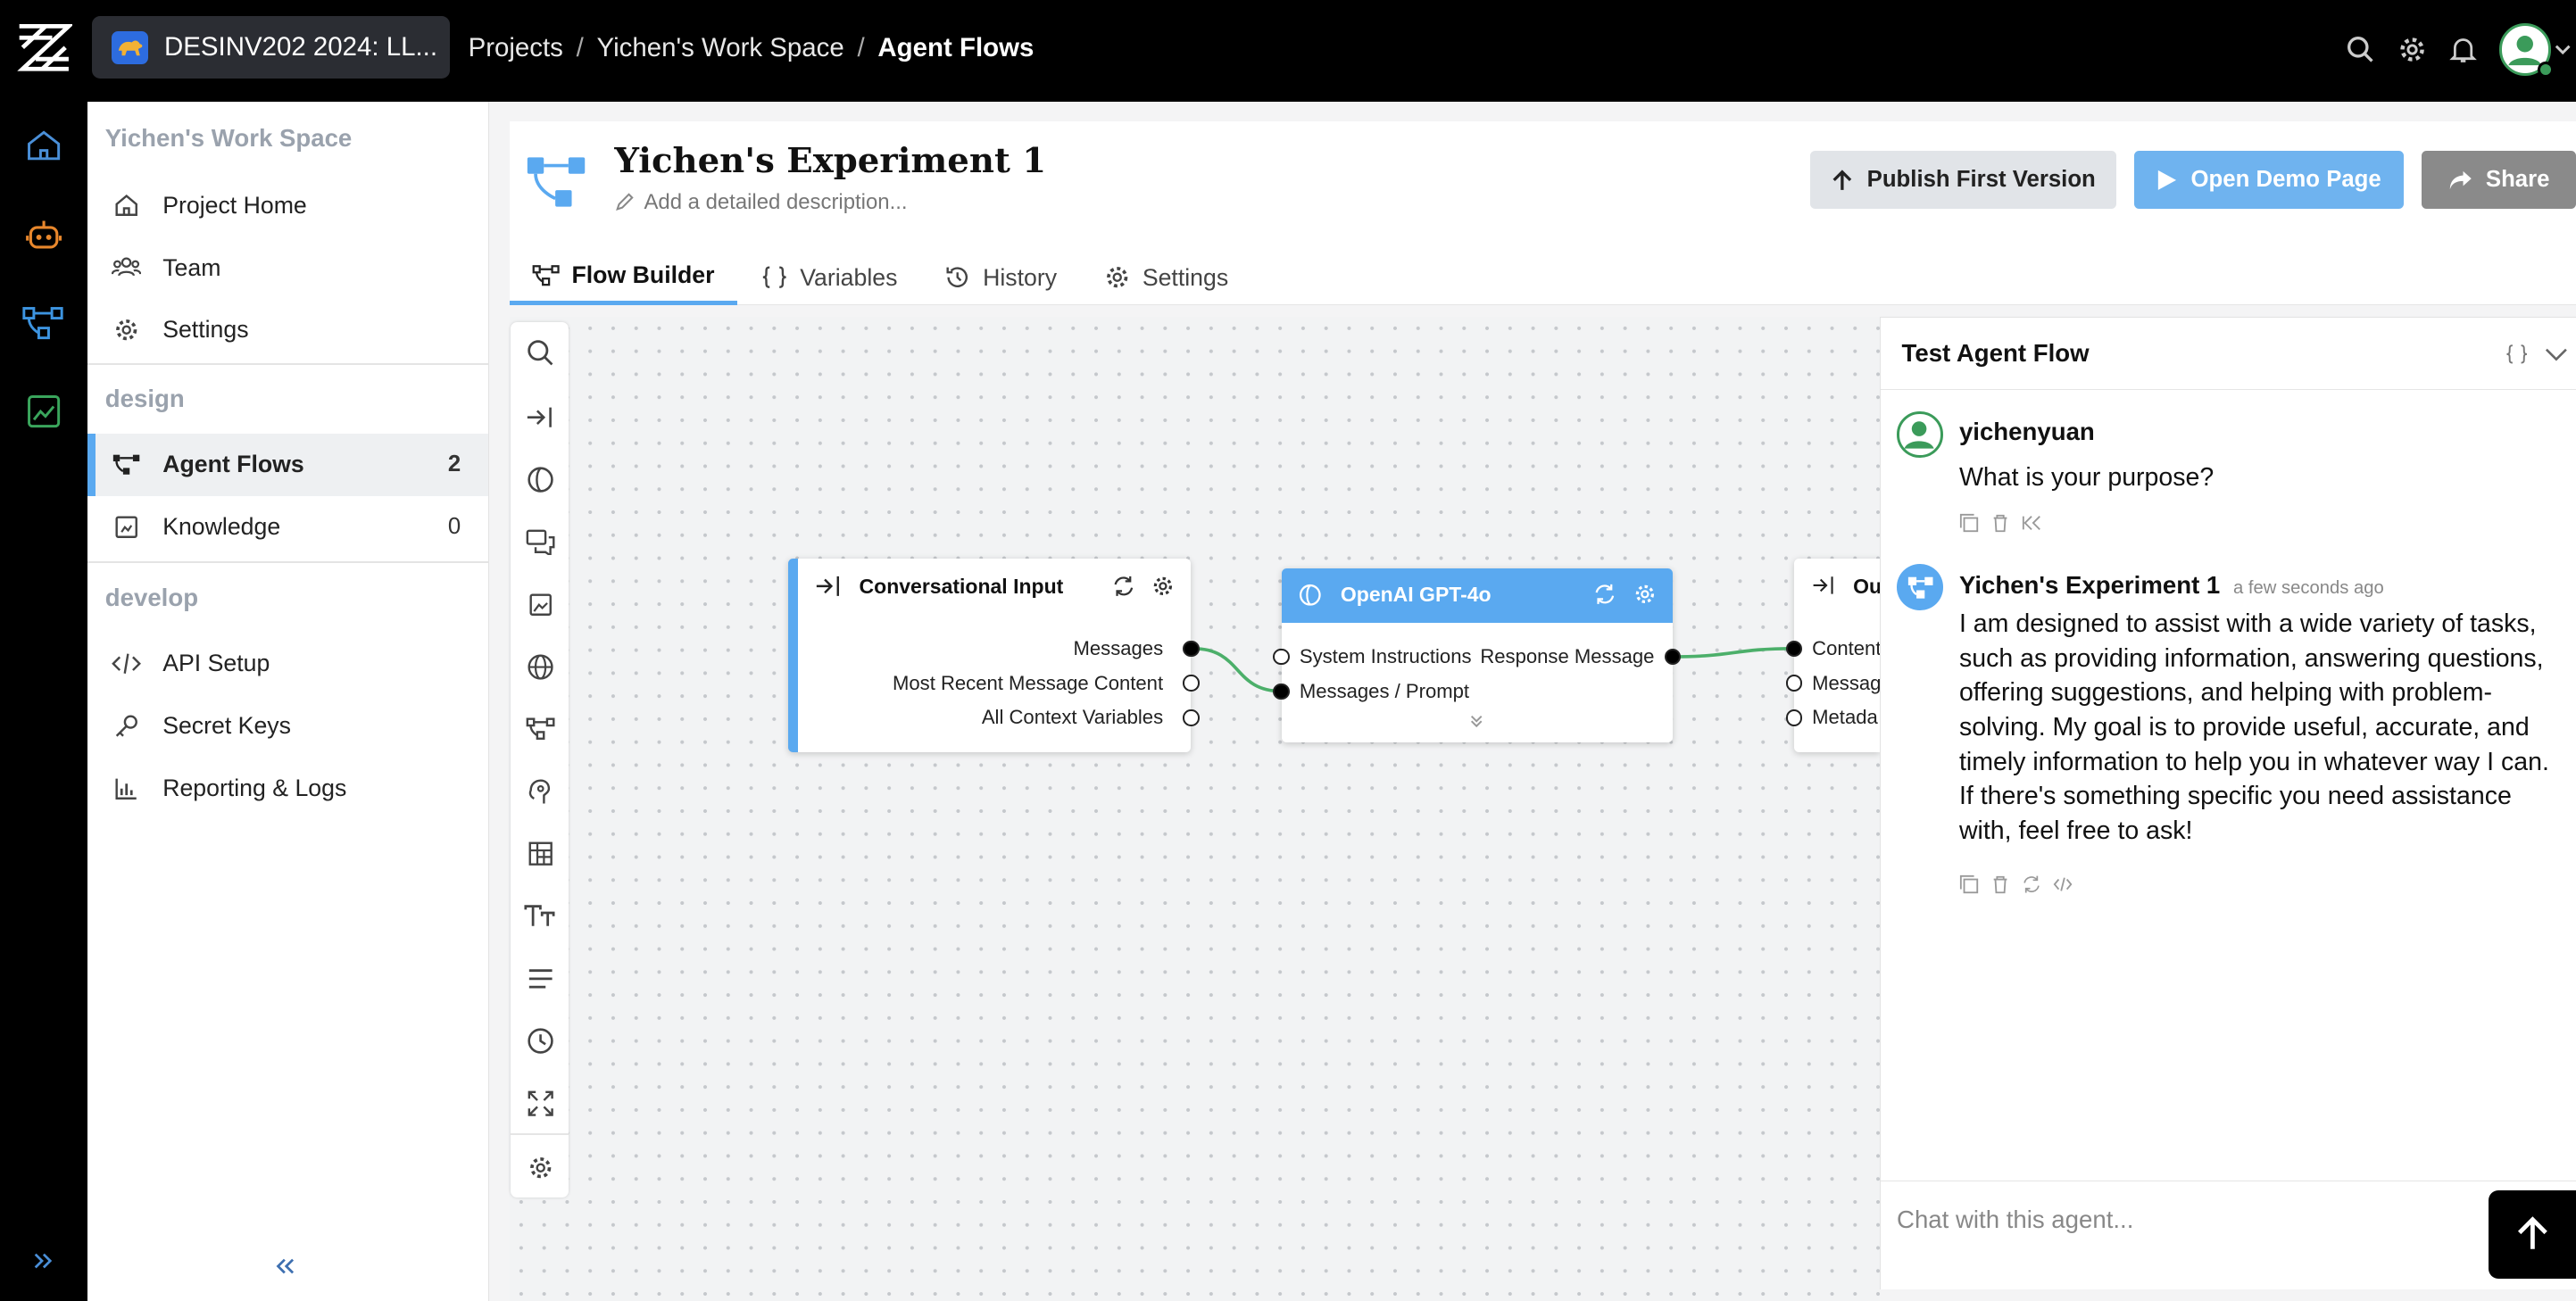 The width and height of the screenshot is (2576, 1301). I want to click on home-icon, so click(43, 145).